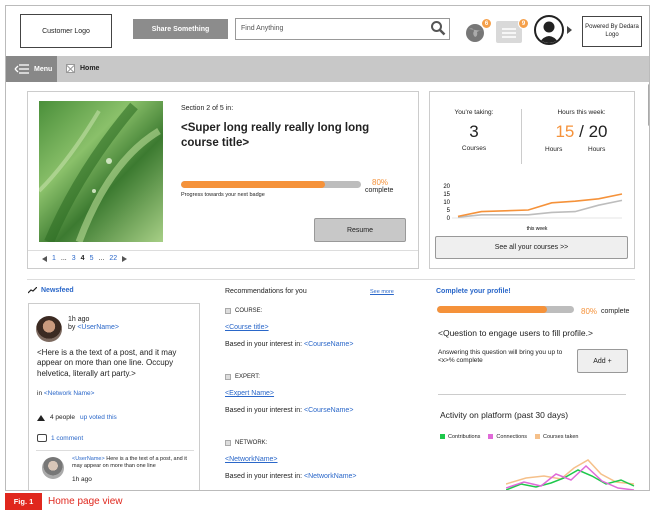 Image resolution: width=655 pixels, height=517 pixels. Describe the element at coordinates (251, 459) in the screenshot. I see `rec-network-link: <NetworkName>` at that location.